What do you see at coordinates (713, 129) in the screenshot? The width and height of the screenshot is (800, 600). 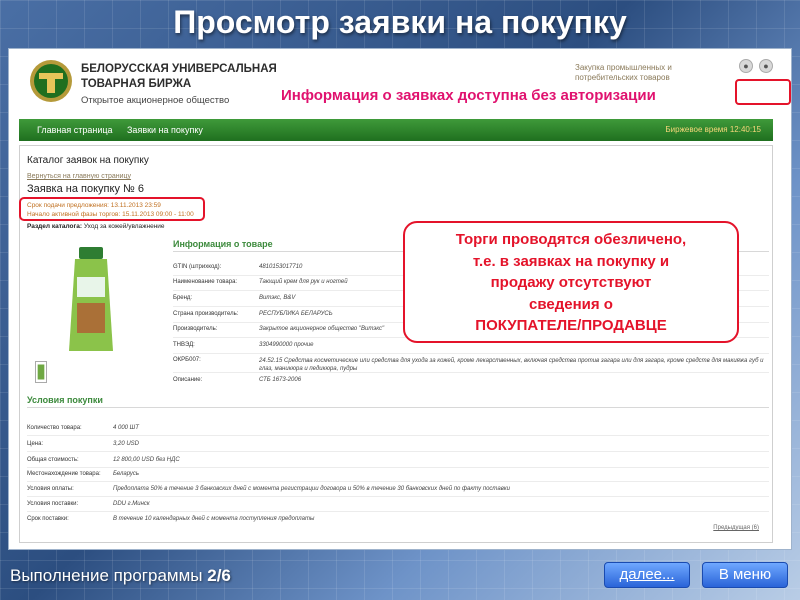 I see `exchange-time: Биржевое время 12:40:15` at bounding box center [713, 129].